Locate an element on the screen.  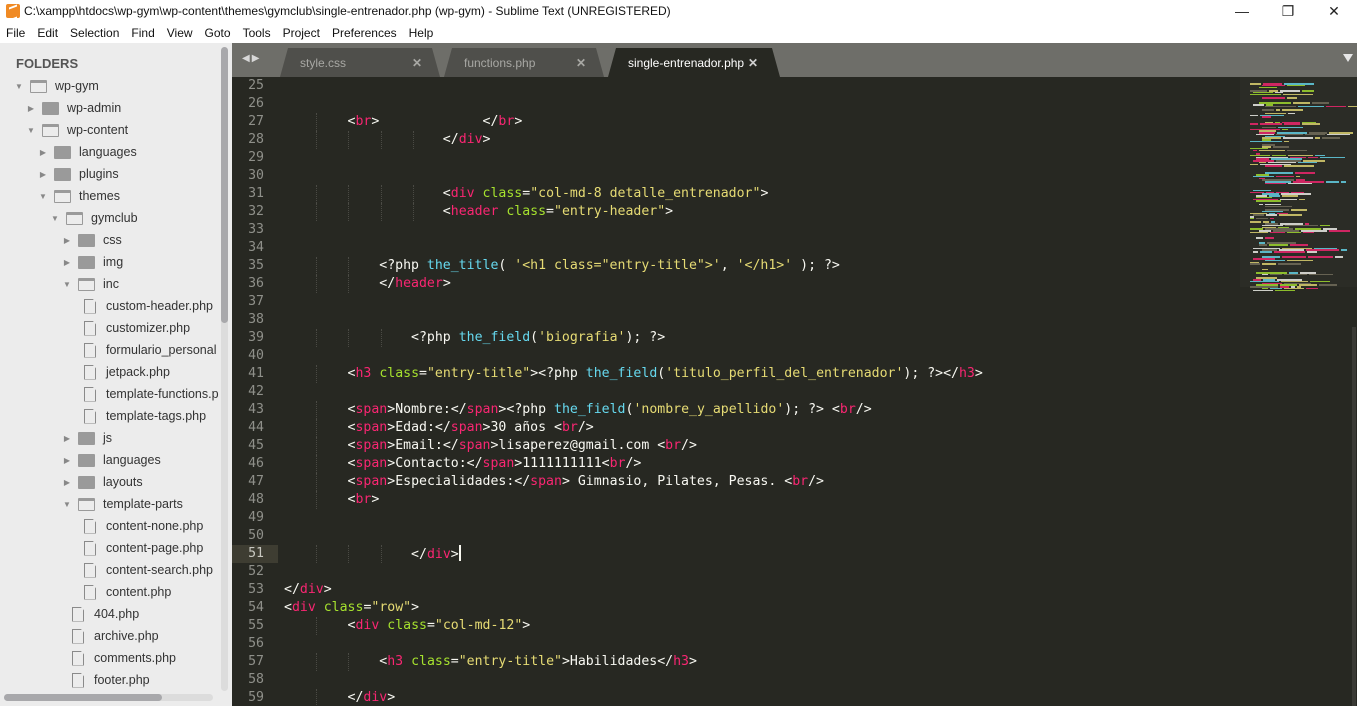
tab-dropdown-icon is located at coordinates (1348, 58).